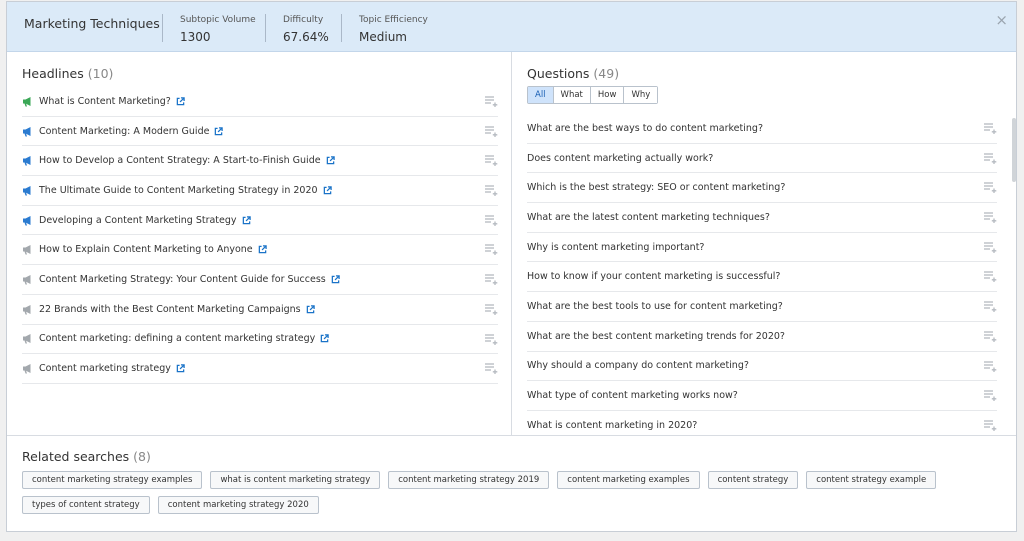 Image resolution: width=1024 pixels, height=541 pixels. What do you see at coordinates (762, 423) in the screenshot?
I see `question-row: What is content marketing in 2020?` at bounding box center [762, 423].